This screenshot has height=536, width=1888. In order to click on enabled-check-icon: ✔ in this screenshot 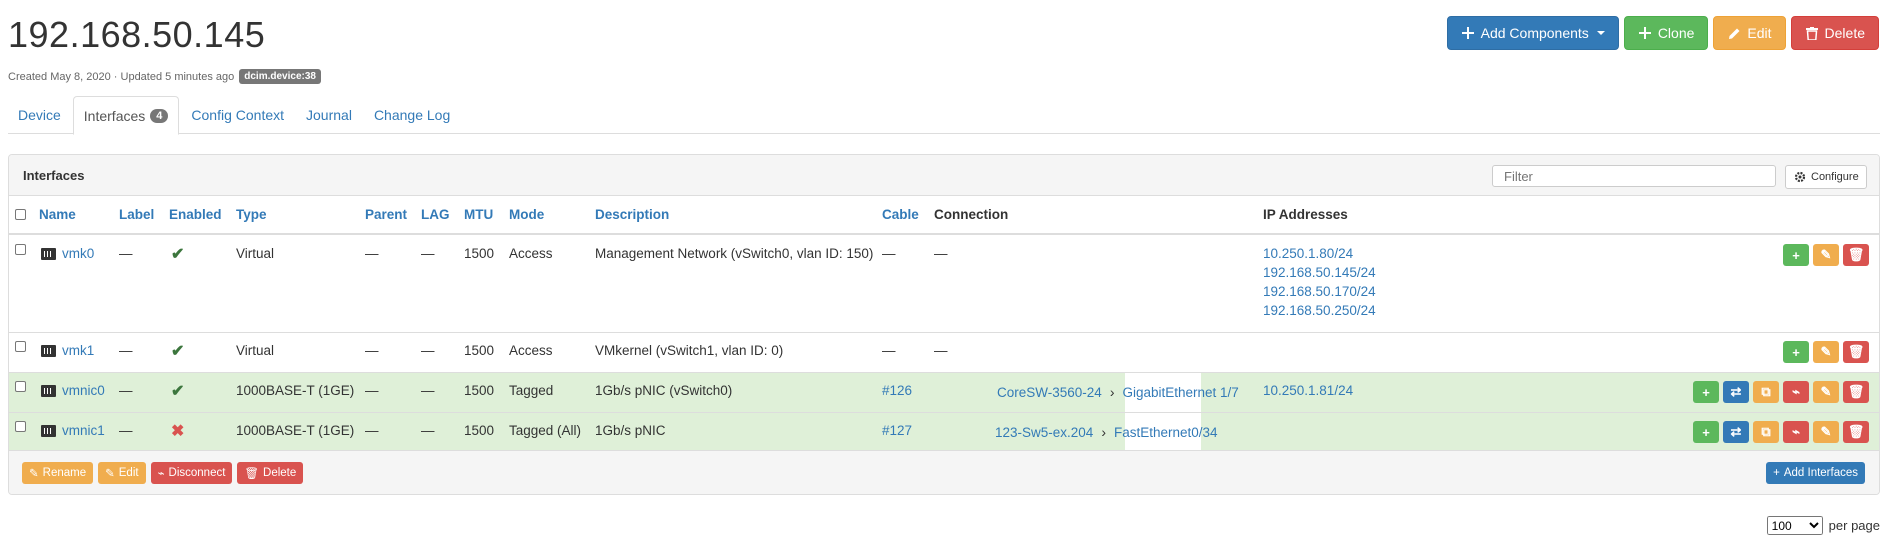, I will do `click(178, 254)`.